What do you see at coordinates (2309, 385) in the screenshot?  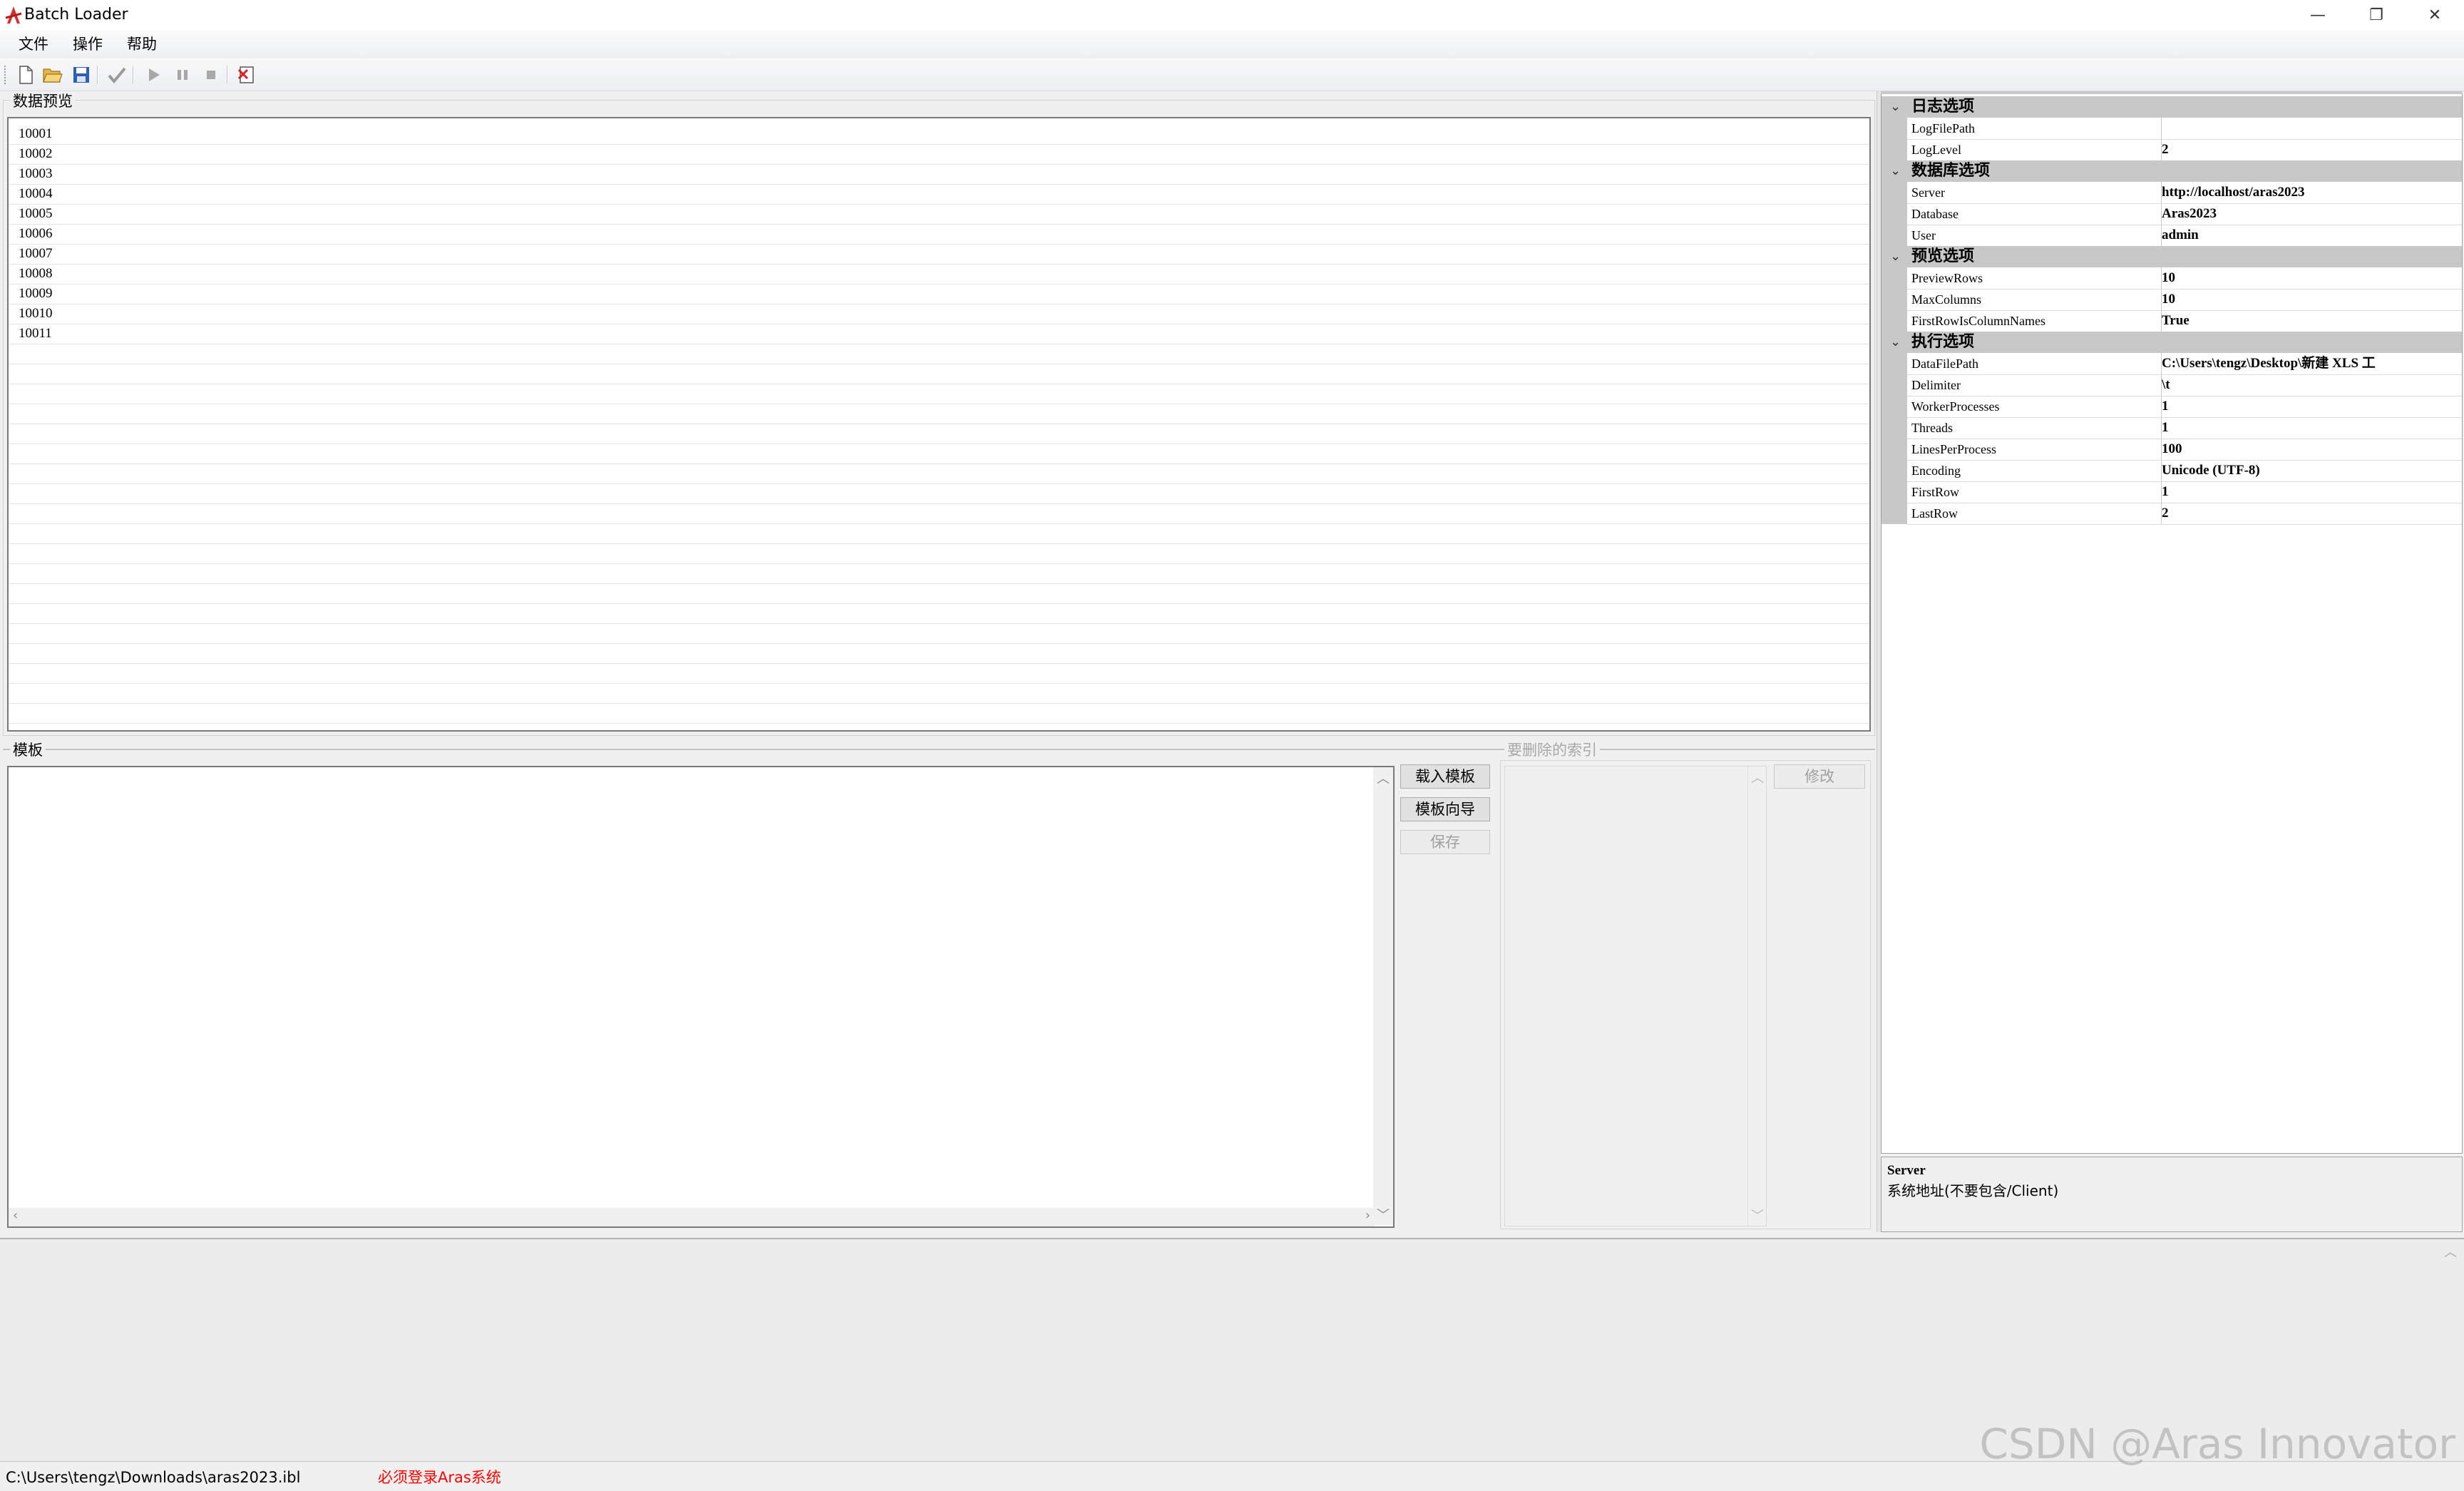 I see `property-value: \t` at bounding box center [2309, 385].